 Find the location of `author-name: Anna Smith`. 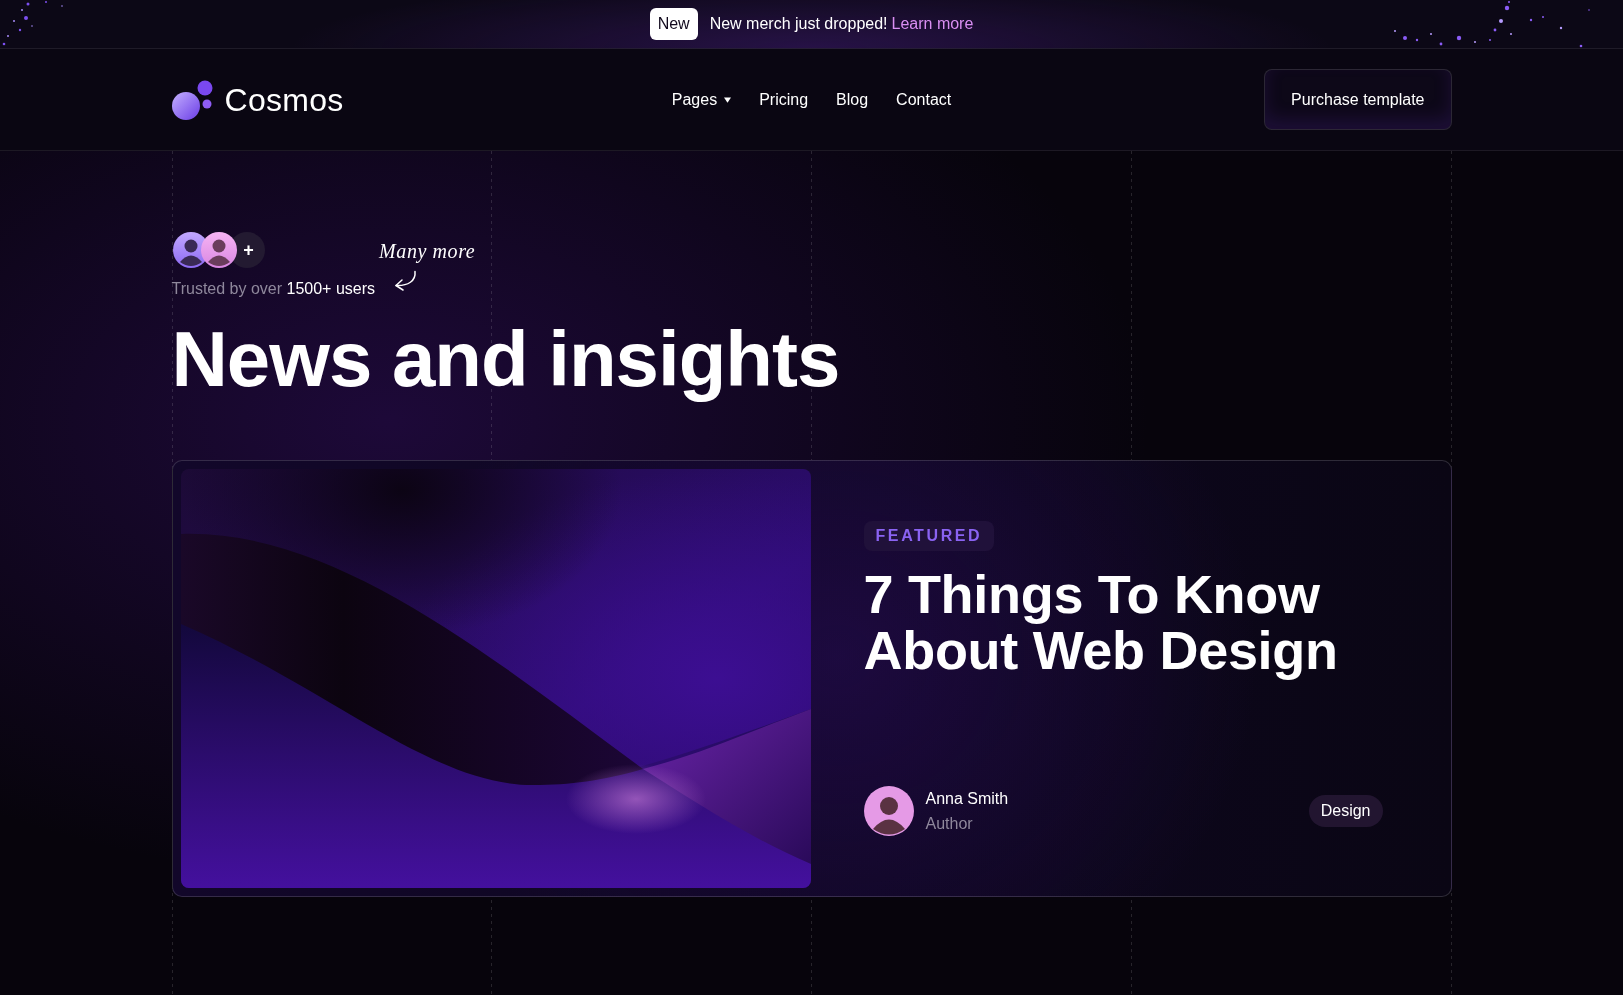

author-name: Anna Smith is located at coordinates (967, 798).